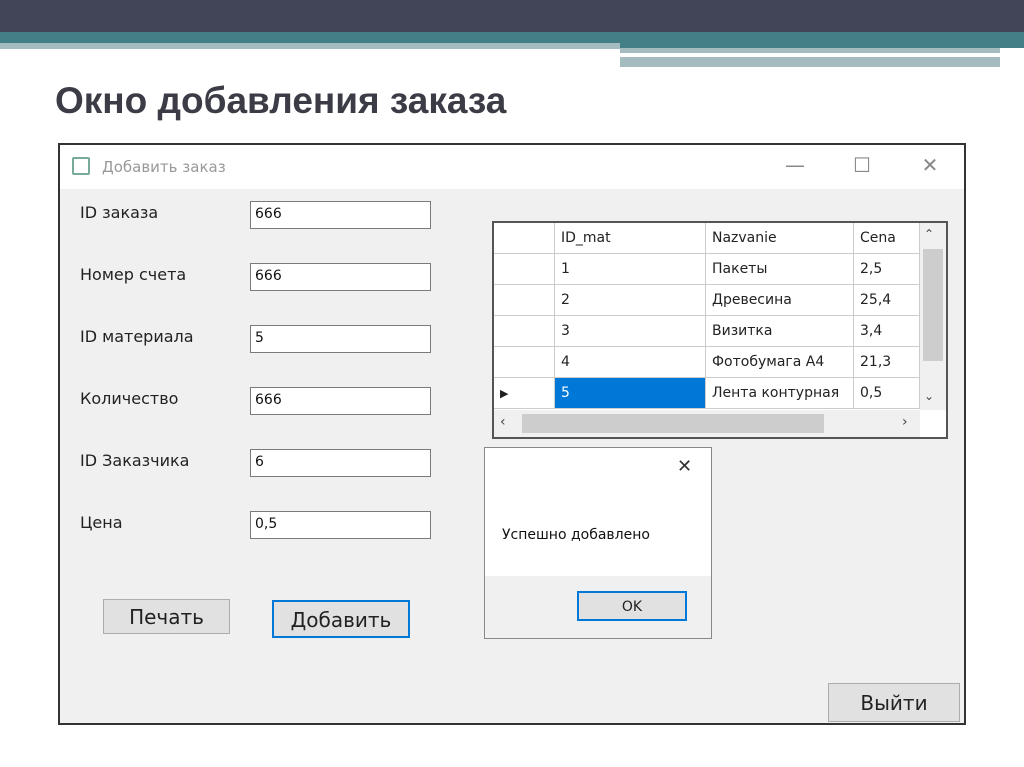 The height and width of the screenshot is (767, 1024). What do you see at coordinates (630, 362) in the screenshot?
I see `grid-cell: 4` at bounding box center [630, 362].